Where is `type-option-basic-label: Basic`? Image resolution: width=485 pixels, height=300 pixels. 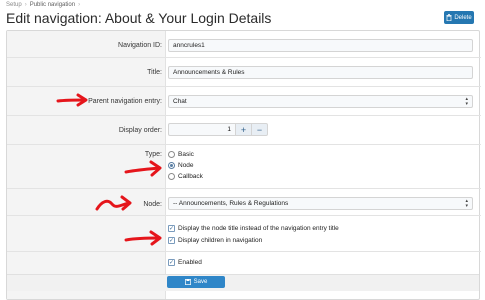 type-option-basic-label: Basic is located at coordinates (186, 154).